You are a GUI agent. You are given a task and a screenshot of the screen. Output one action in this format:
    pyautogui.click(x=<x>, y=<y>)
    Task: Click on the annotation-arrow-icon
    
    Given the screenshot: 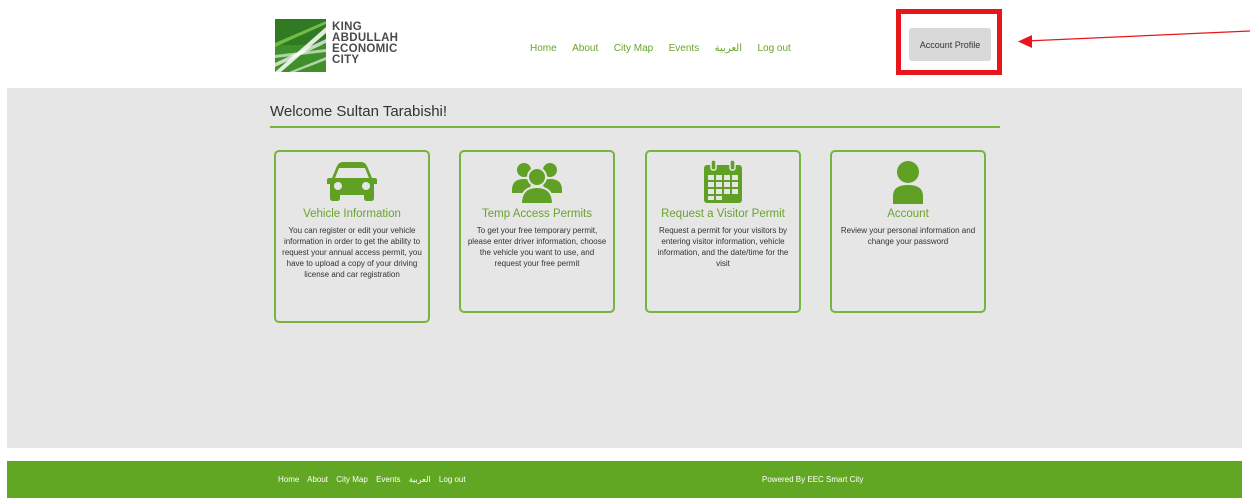 What is the action you would take?
    pyautogui.click(x=1134, y=39)
    